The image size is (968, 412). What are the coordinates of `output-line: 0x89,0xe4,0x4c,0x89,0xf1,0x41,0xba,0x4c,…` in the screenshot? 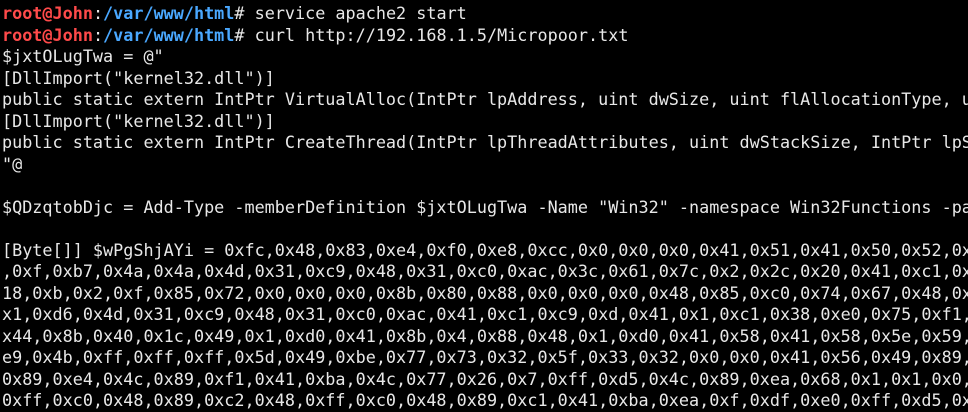 It's located at (485, 378).